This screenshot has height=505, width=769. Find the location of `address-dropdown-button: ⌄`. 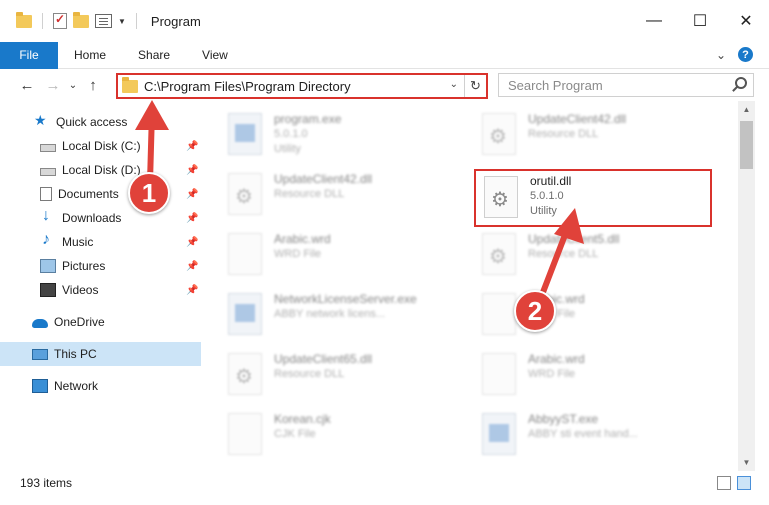

address-dropdown-button: ⌄ is located at coordinates (454, 84).